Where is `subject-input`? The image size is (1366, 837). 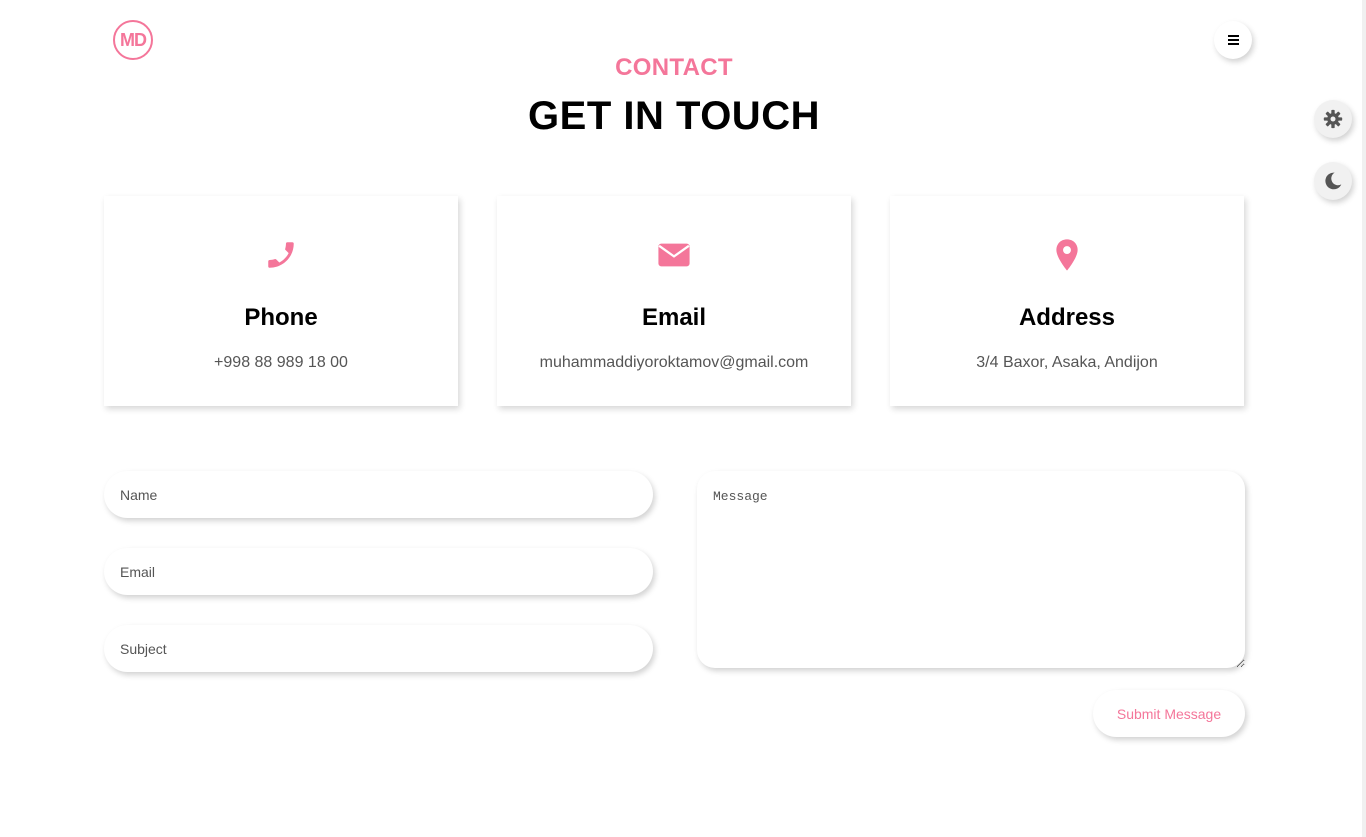 subject-input is located at coordinates (378, 648).